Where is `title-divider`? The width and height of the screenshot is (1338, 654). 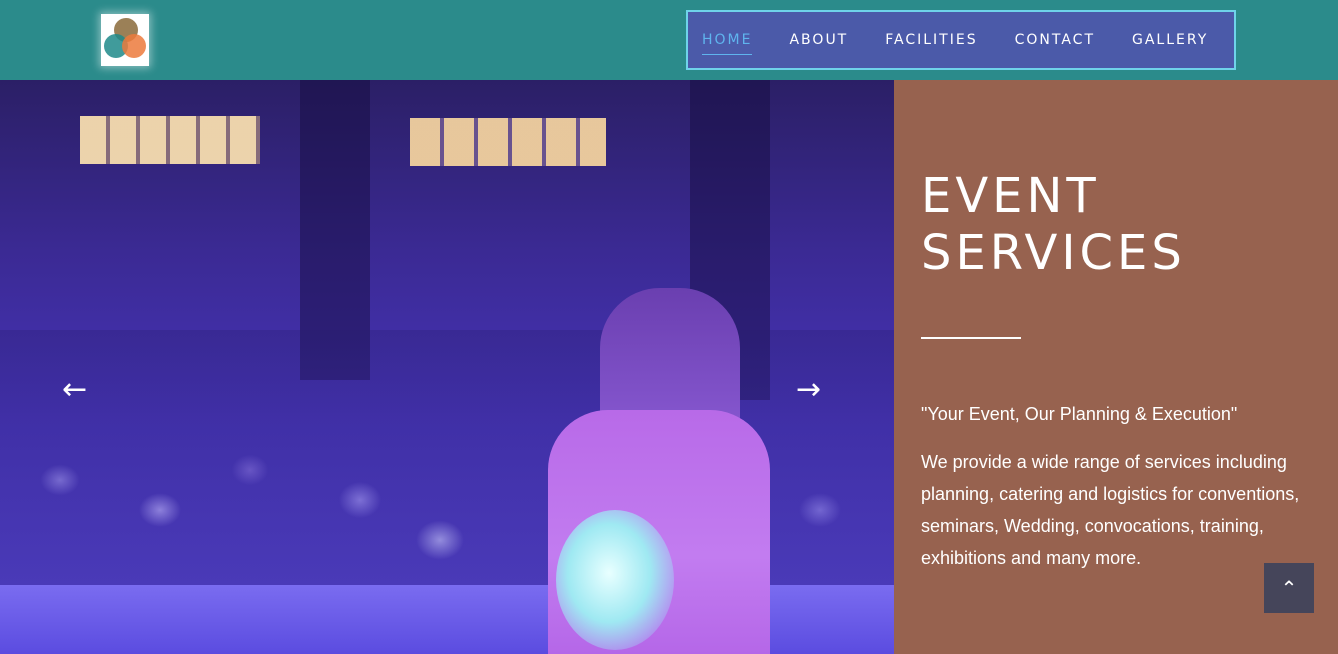 title-divider is located at coordinates (971, 338).